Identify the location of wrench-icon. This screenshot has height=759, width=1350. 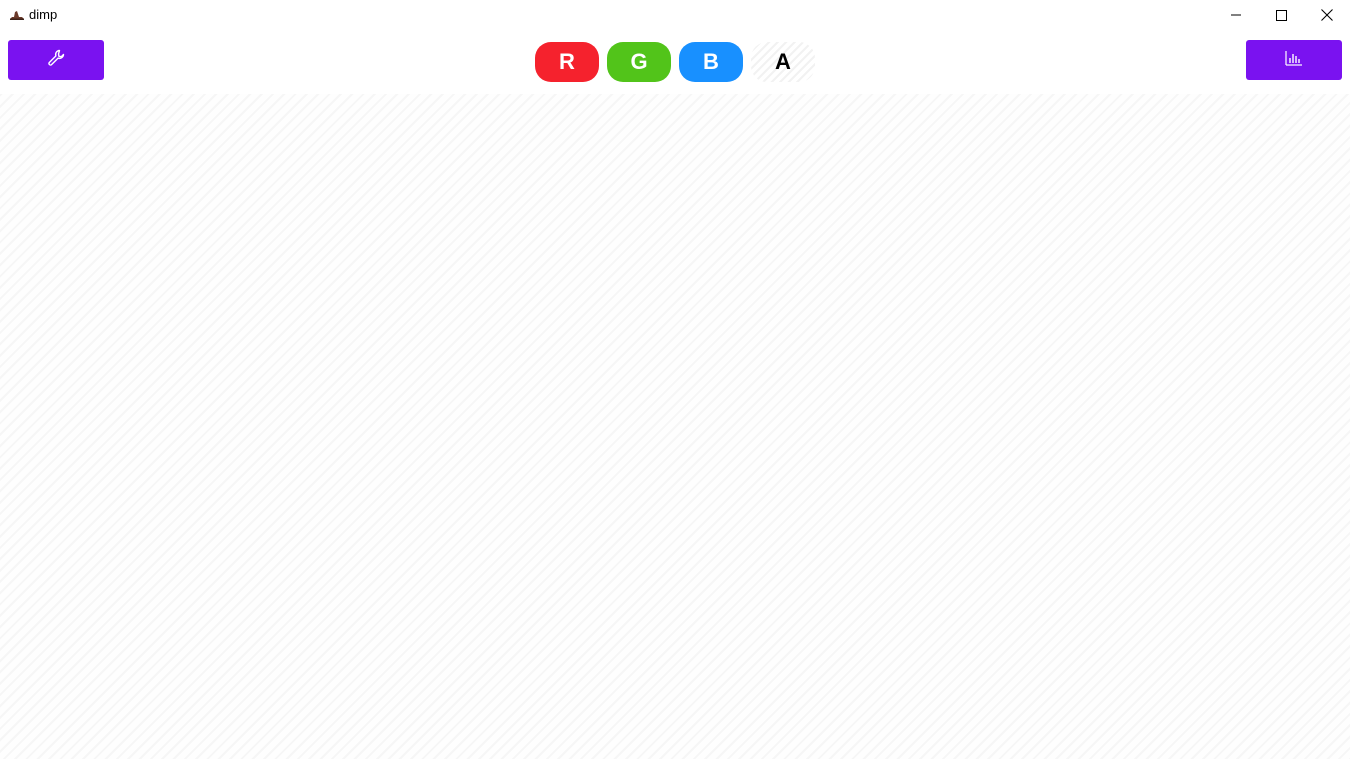
(56, 60).